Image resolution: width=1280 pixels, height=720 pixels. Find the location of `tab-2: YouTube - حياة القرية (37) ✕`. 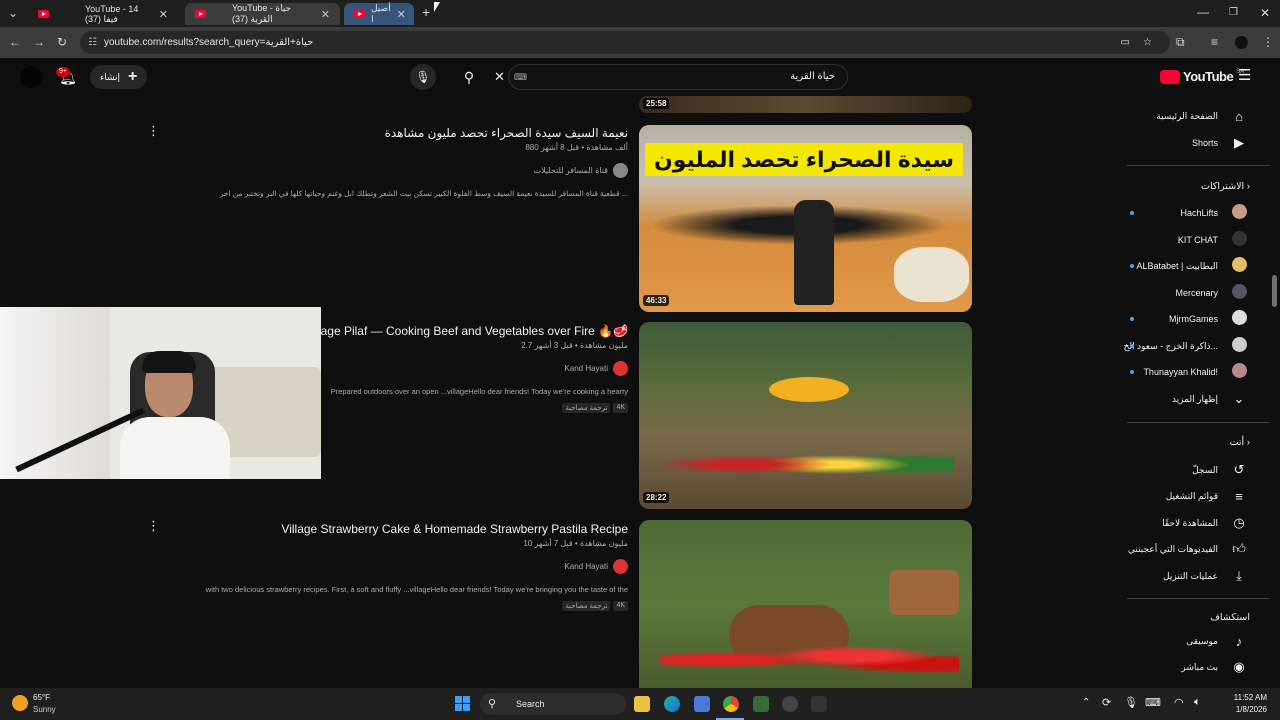

tab-2: YouTube - حياة القرية (37) ✕ is located at coordinates (262, 14).